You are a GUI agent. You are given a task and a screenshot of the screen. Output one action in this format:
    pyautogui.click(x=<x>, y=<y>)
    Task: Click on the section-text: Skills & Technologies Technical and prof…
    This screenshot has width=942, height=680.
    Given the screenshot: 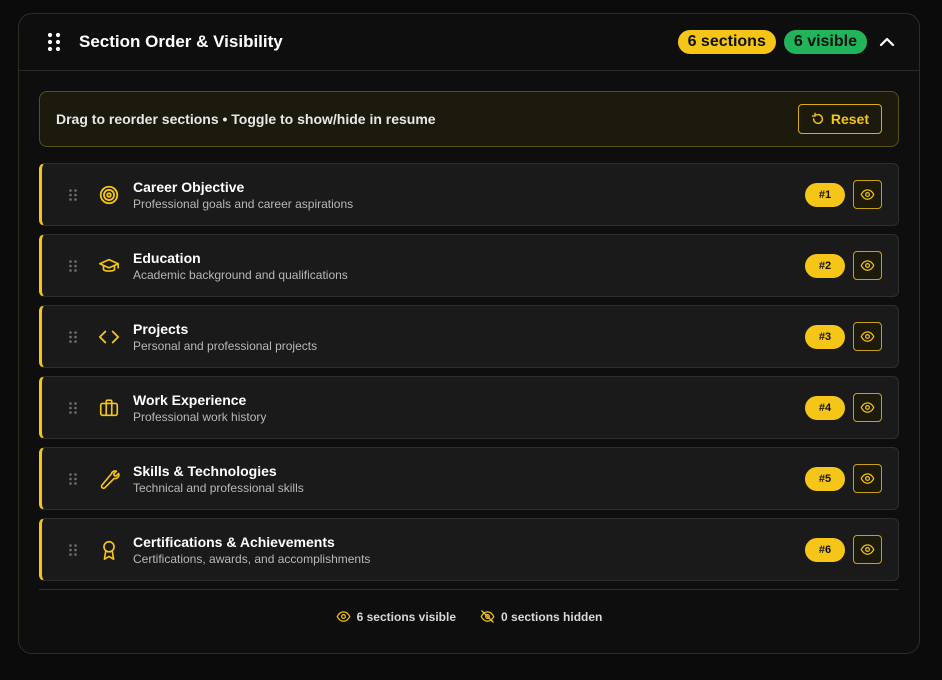 What is the action you would take?
    pyautogui.click(x=218, y=479)
    